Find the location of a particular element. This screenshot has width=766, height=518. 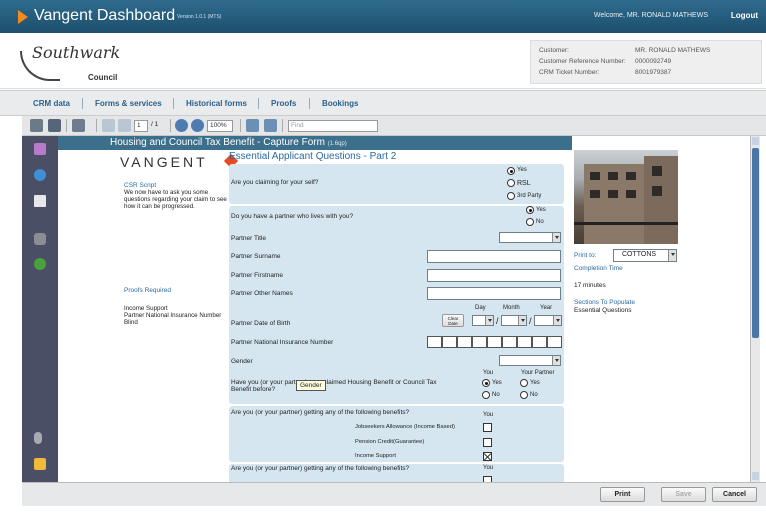

find-input: Find is located at coordinates (333, 126).